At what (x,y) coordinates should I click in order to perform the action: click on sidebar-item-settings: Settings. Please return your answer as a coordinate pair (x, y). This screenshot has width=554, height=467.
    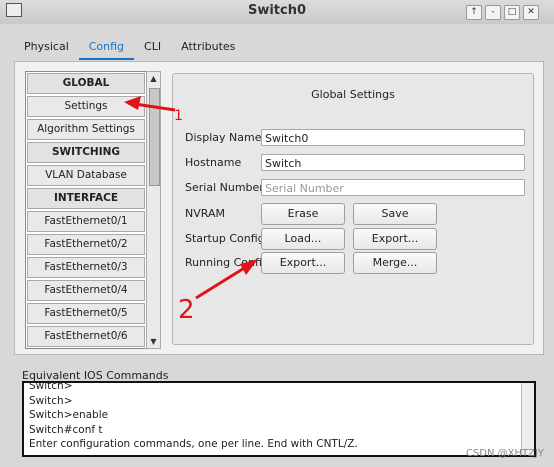
    Looking at the image, I should click on (86, 106).